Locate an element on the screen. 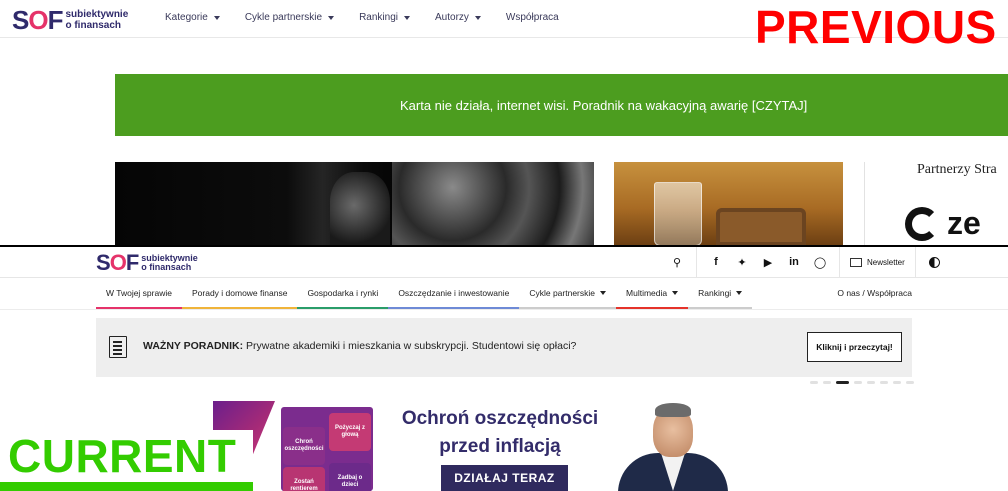 The height and width of the screenshot is (491, 1008). bread-image is located at coordinates (761, 227).